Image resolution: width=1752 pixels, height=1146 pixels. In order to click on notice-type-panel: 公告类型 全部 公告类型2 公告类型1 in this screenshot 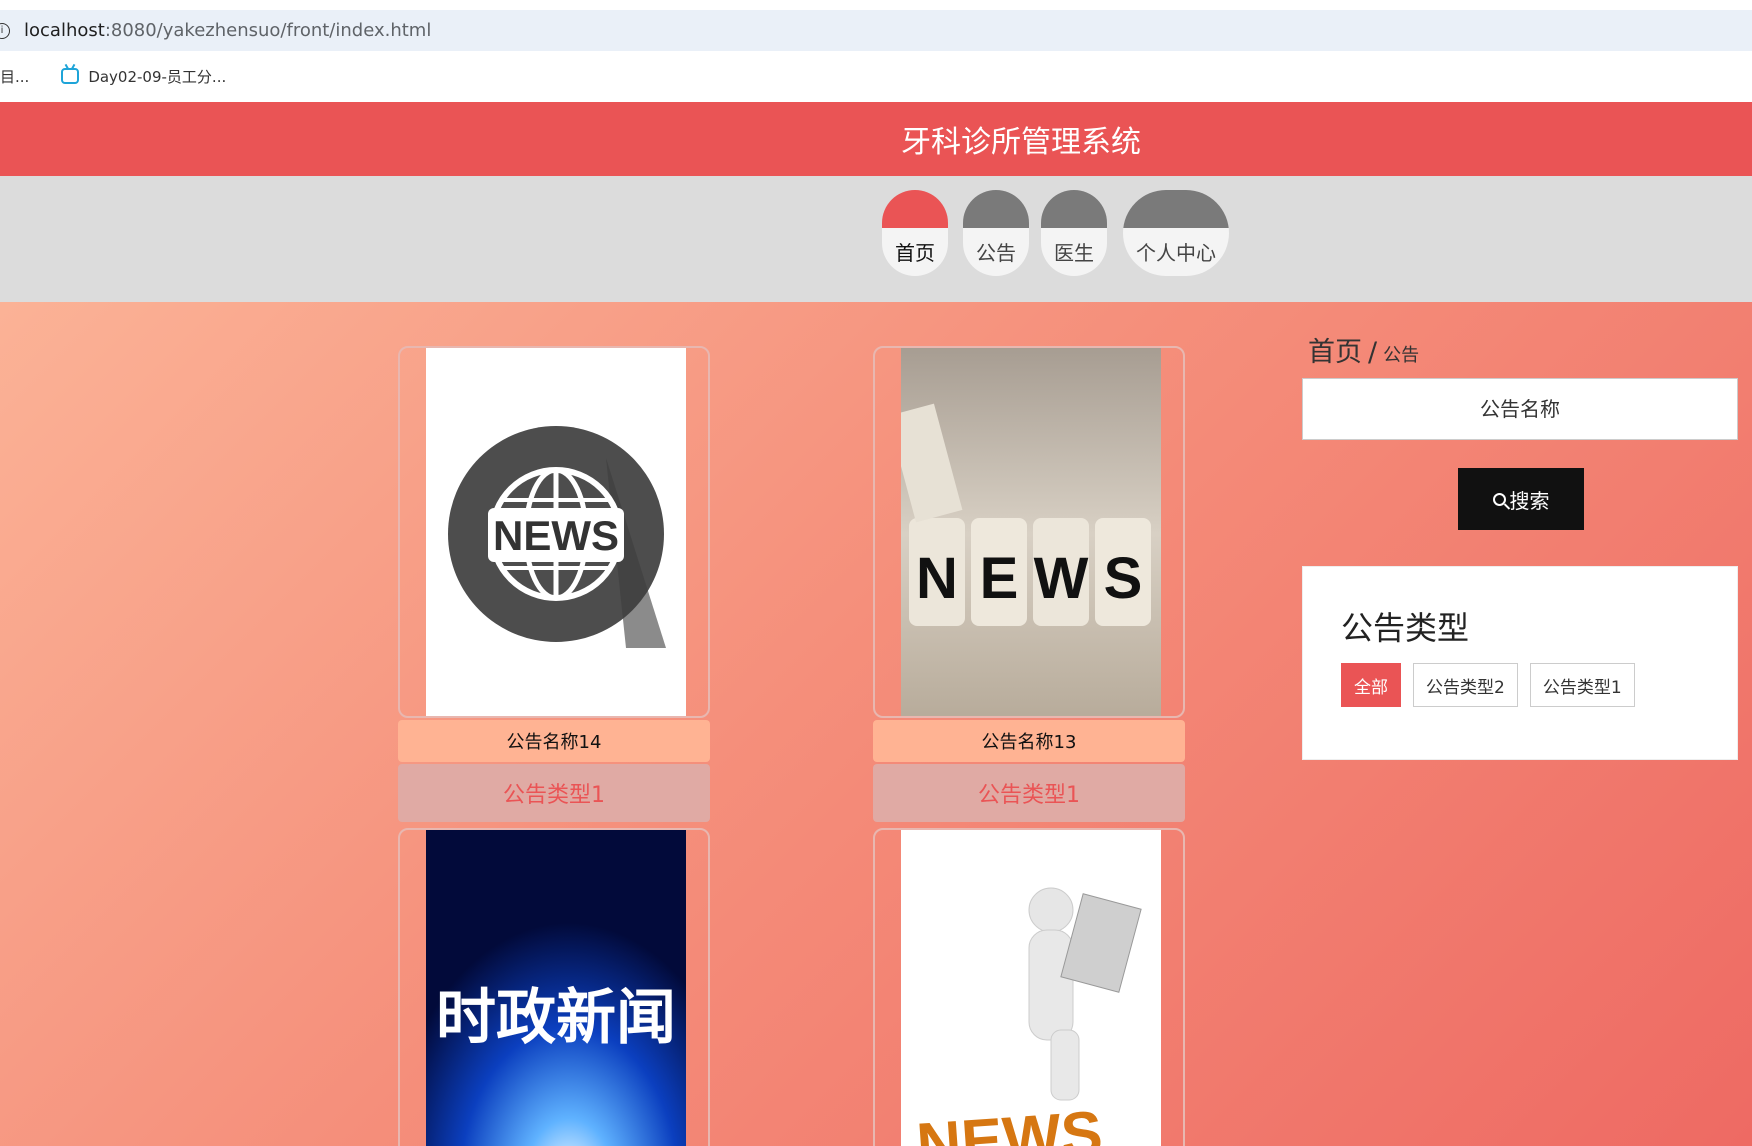, I will do `click(1520, 663)`.